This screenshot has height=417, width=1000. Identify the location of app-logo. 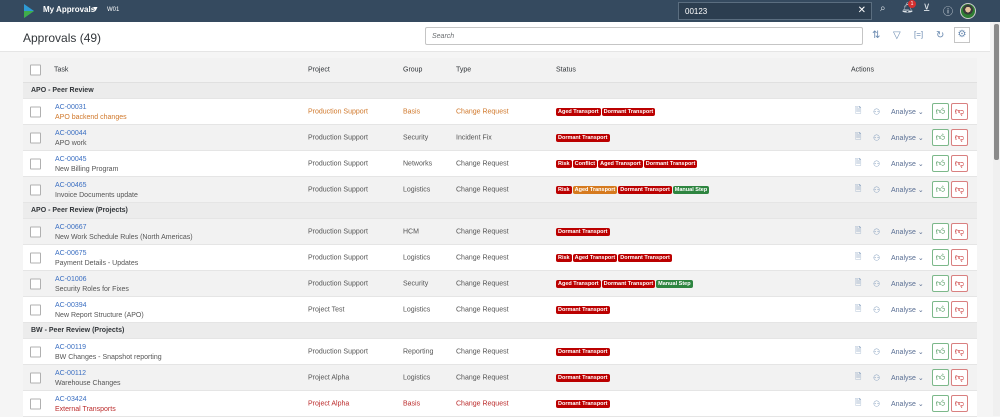
(29, 11).